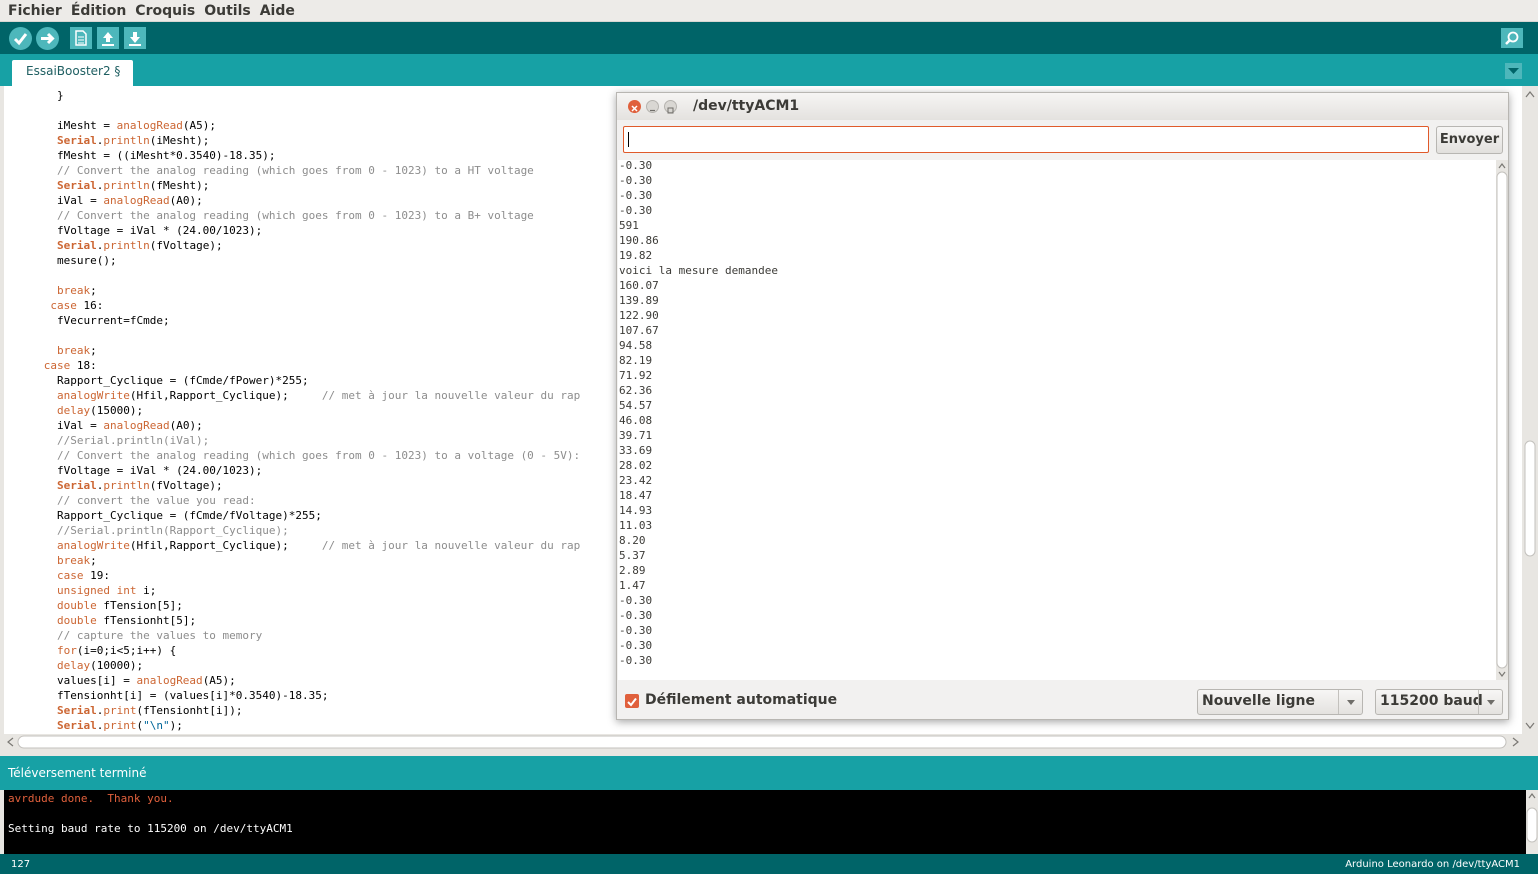  I want to click on serial-output-line: 11.03, so click(636, 525).